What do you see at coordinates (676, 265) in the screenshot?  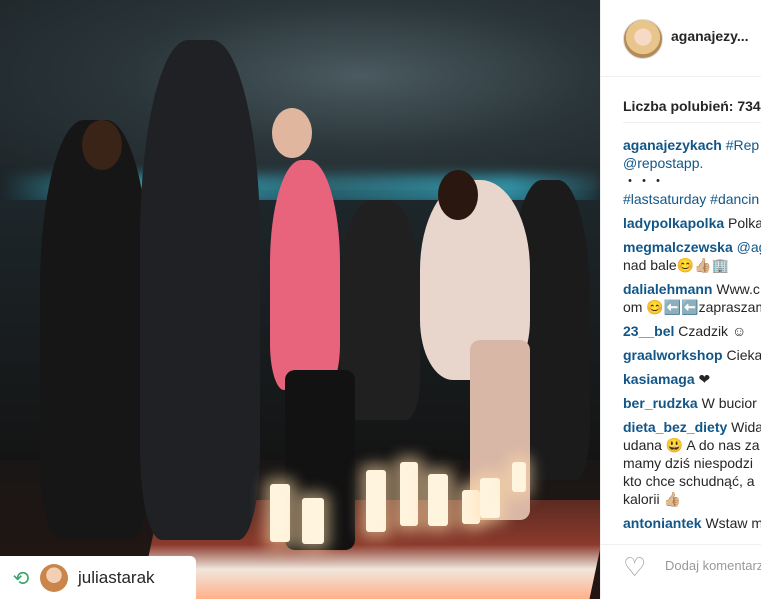 I see `comment-text: nad bale😊👍🏼🏢` at bounding box center [676, 265].